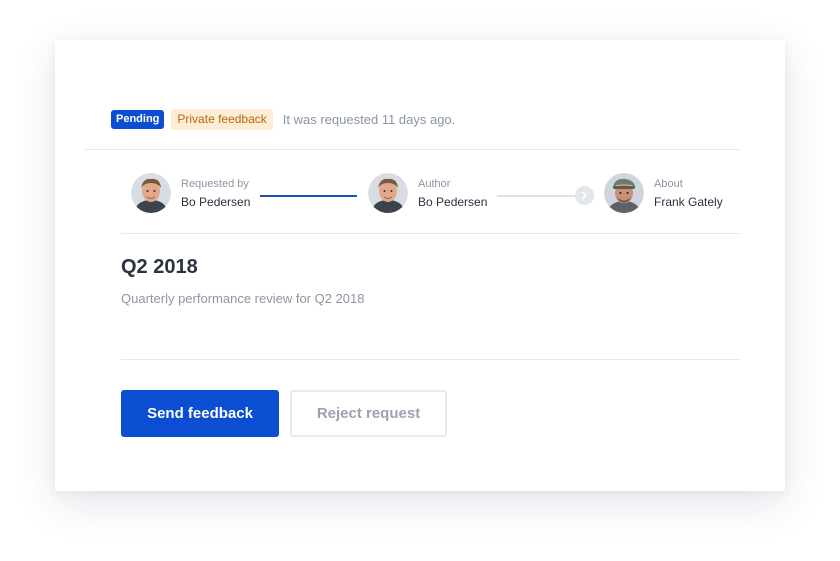 The width and height of the screenshot is (840, 561). I want to click on about-person: About Frank Gately, so click(663, 193).